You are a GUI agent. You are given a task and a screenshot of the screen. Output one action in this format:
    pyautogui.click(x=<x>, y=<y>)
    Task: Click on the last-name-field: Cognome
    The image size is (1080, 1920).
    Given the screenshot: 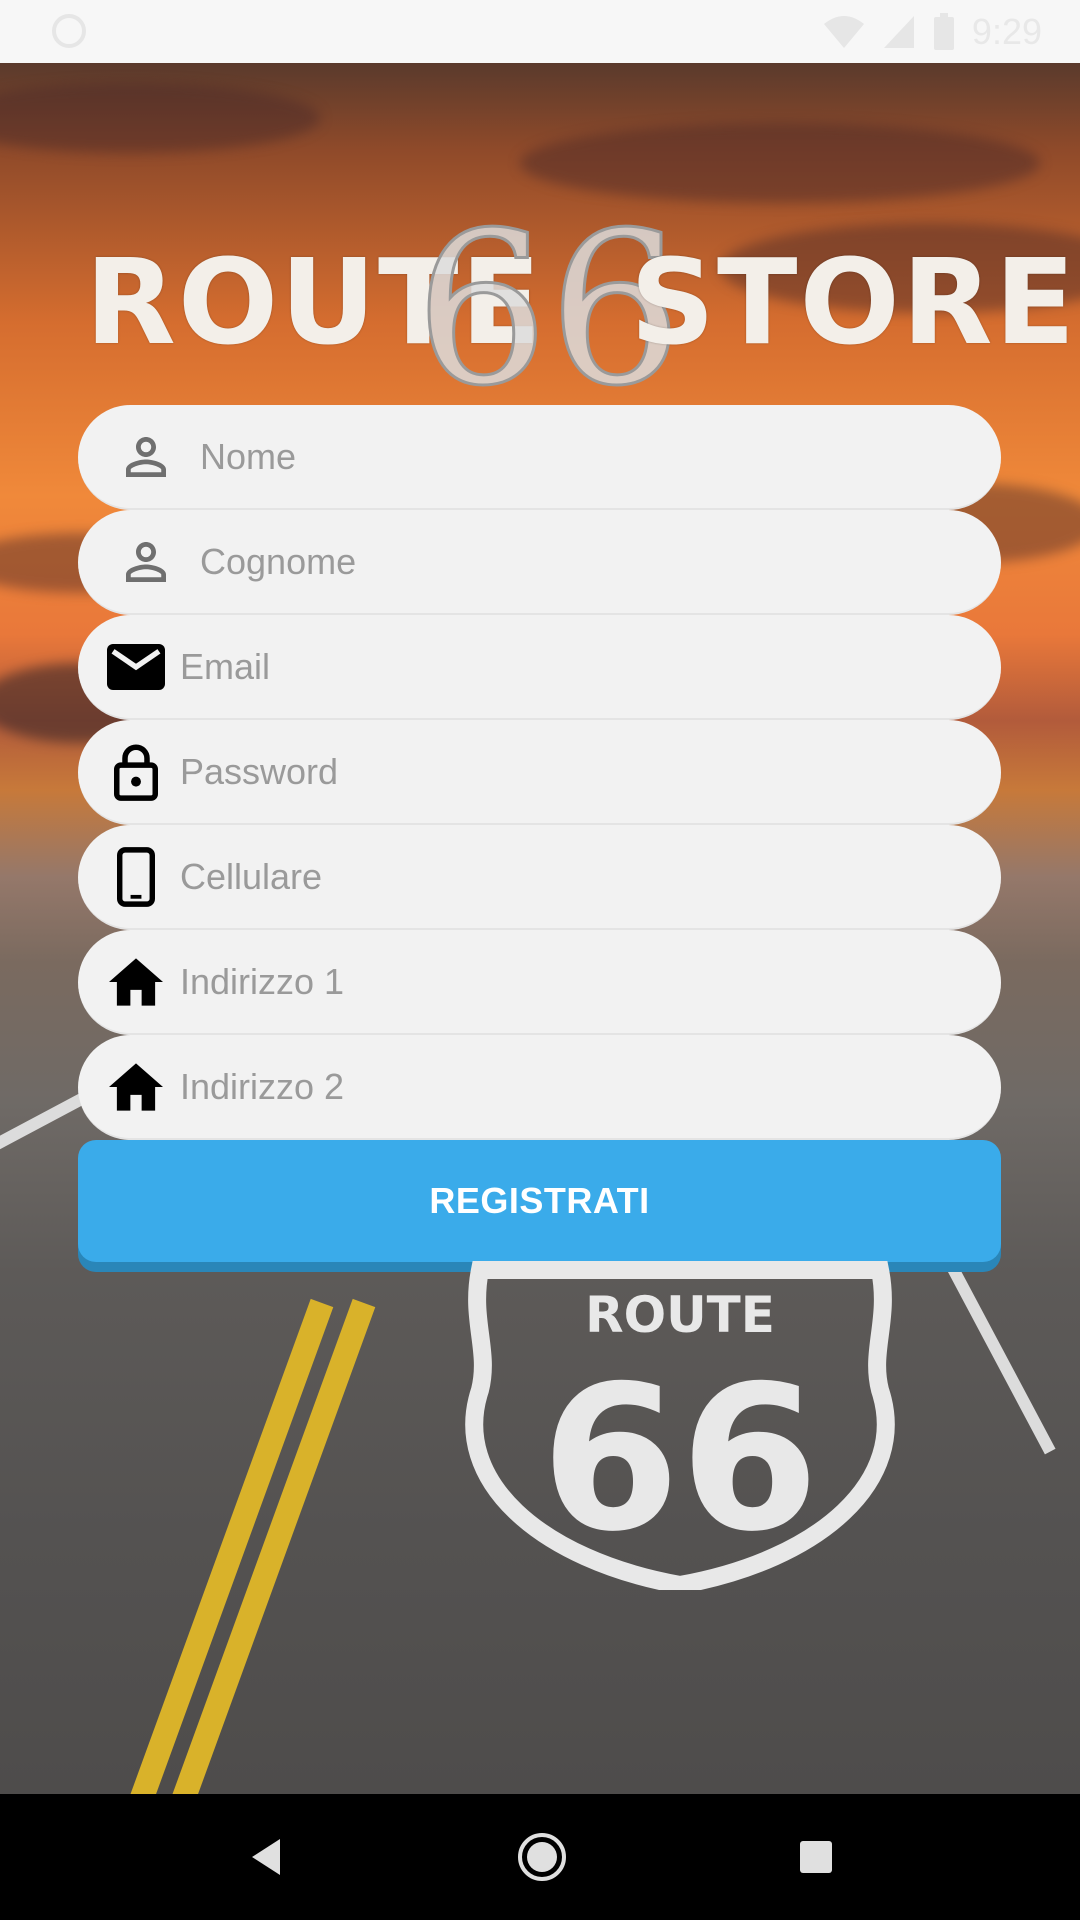 What is the action you would take?
    pyautogui.click(x=539, y=562)
    